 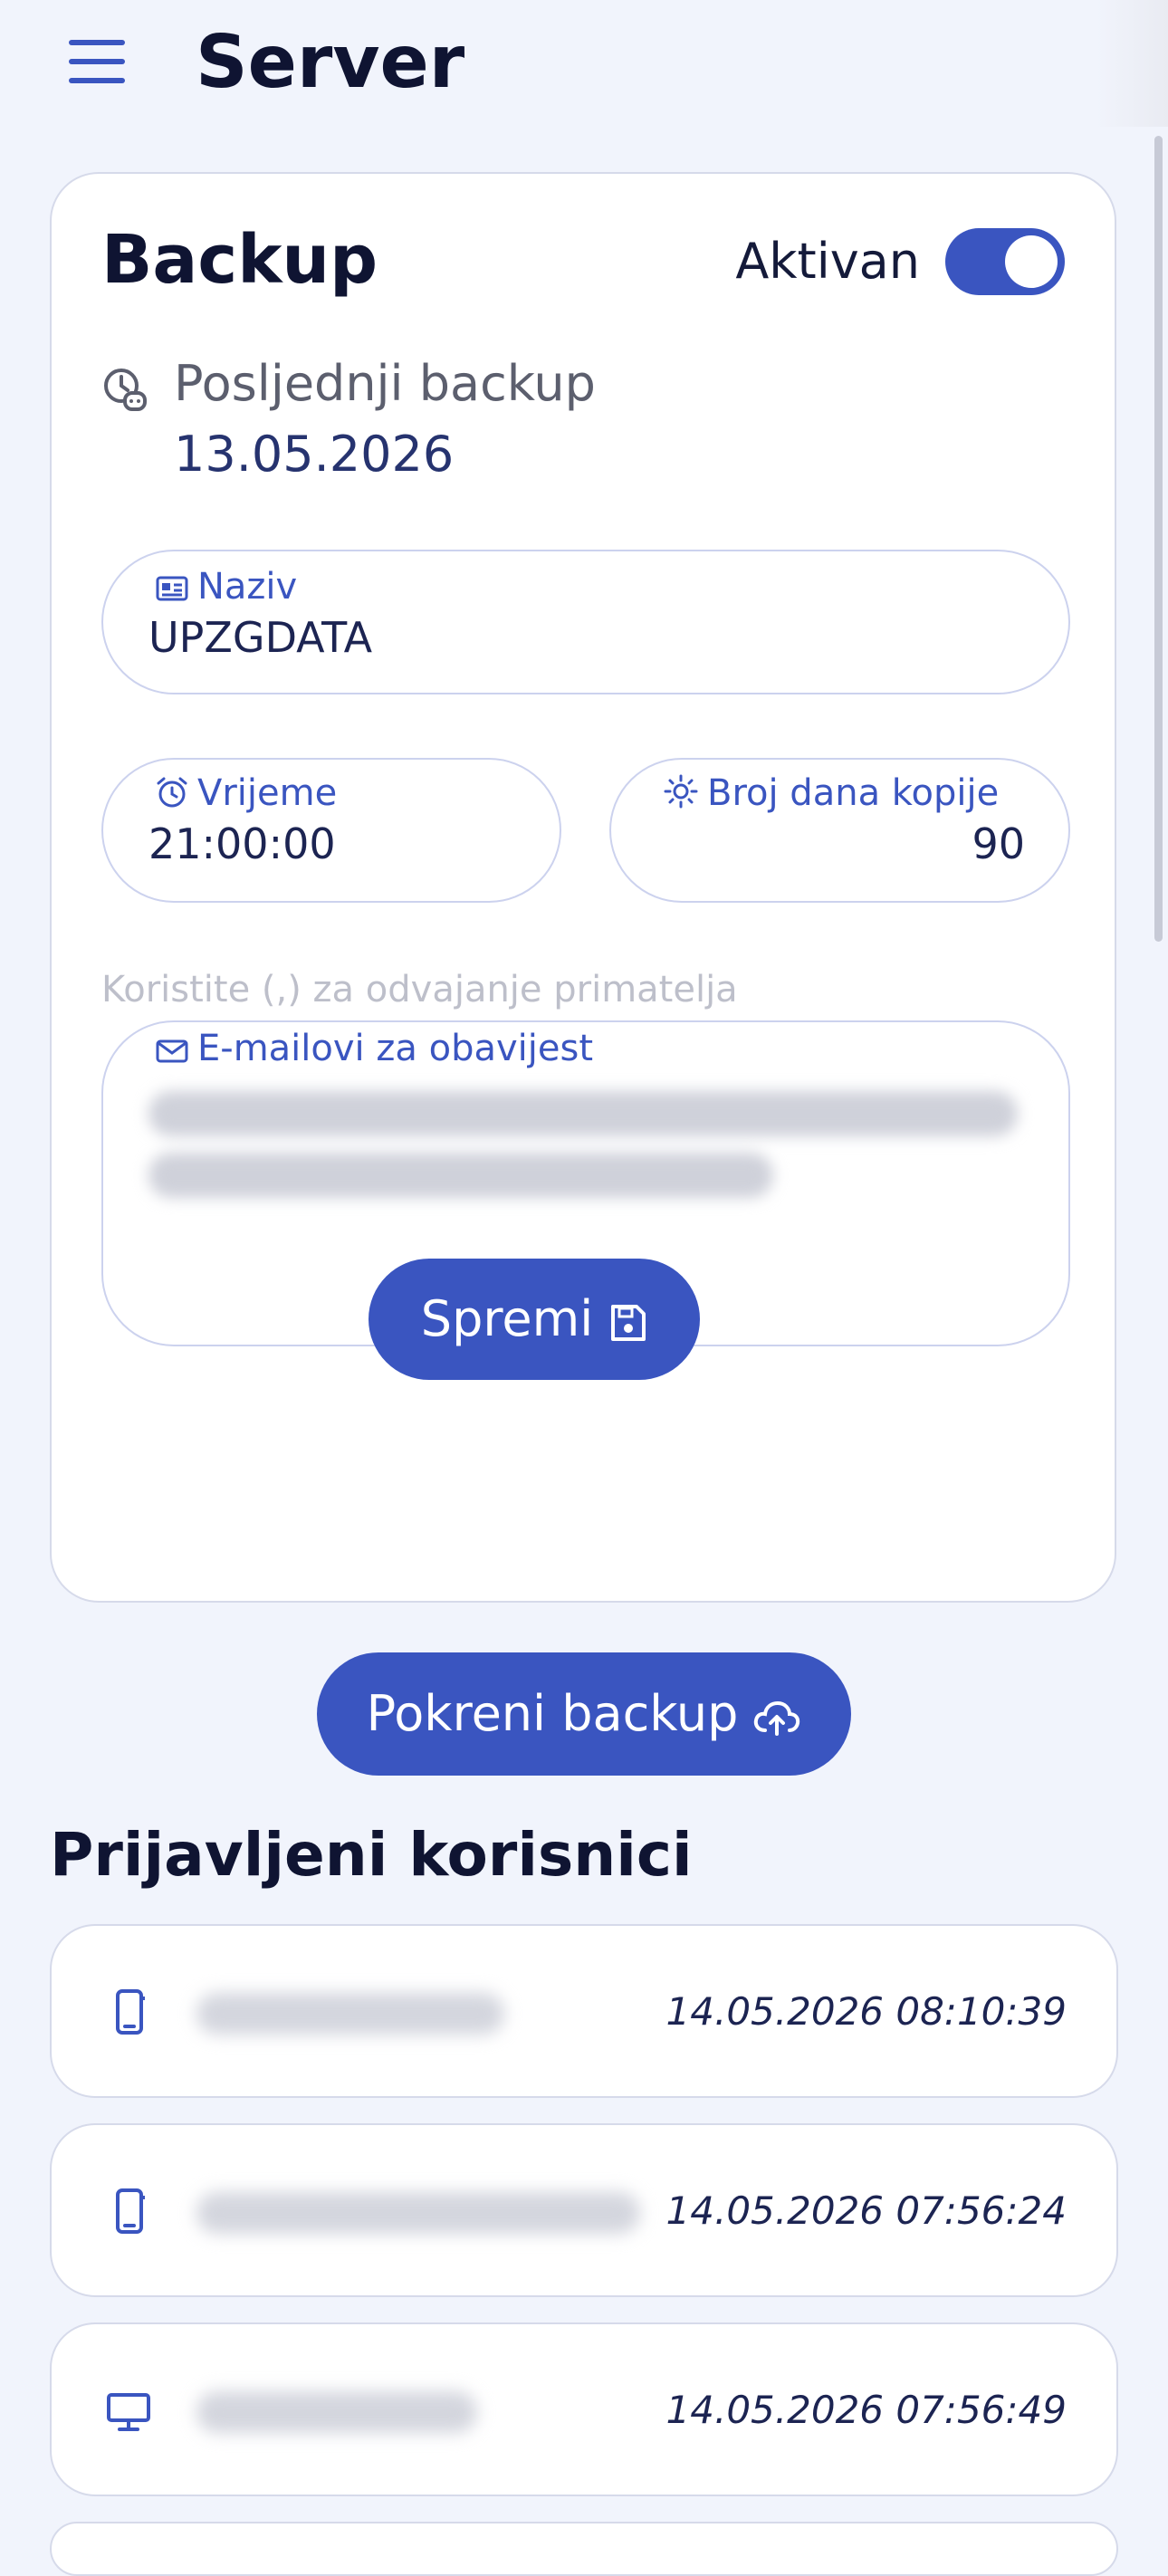 I want to click on top-bar-fade, so click(x=1132, y=63).